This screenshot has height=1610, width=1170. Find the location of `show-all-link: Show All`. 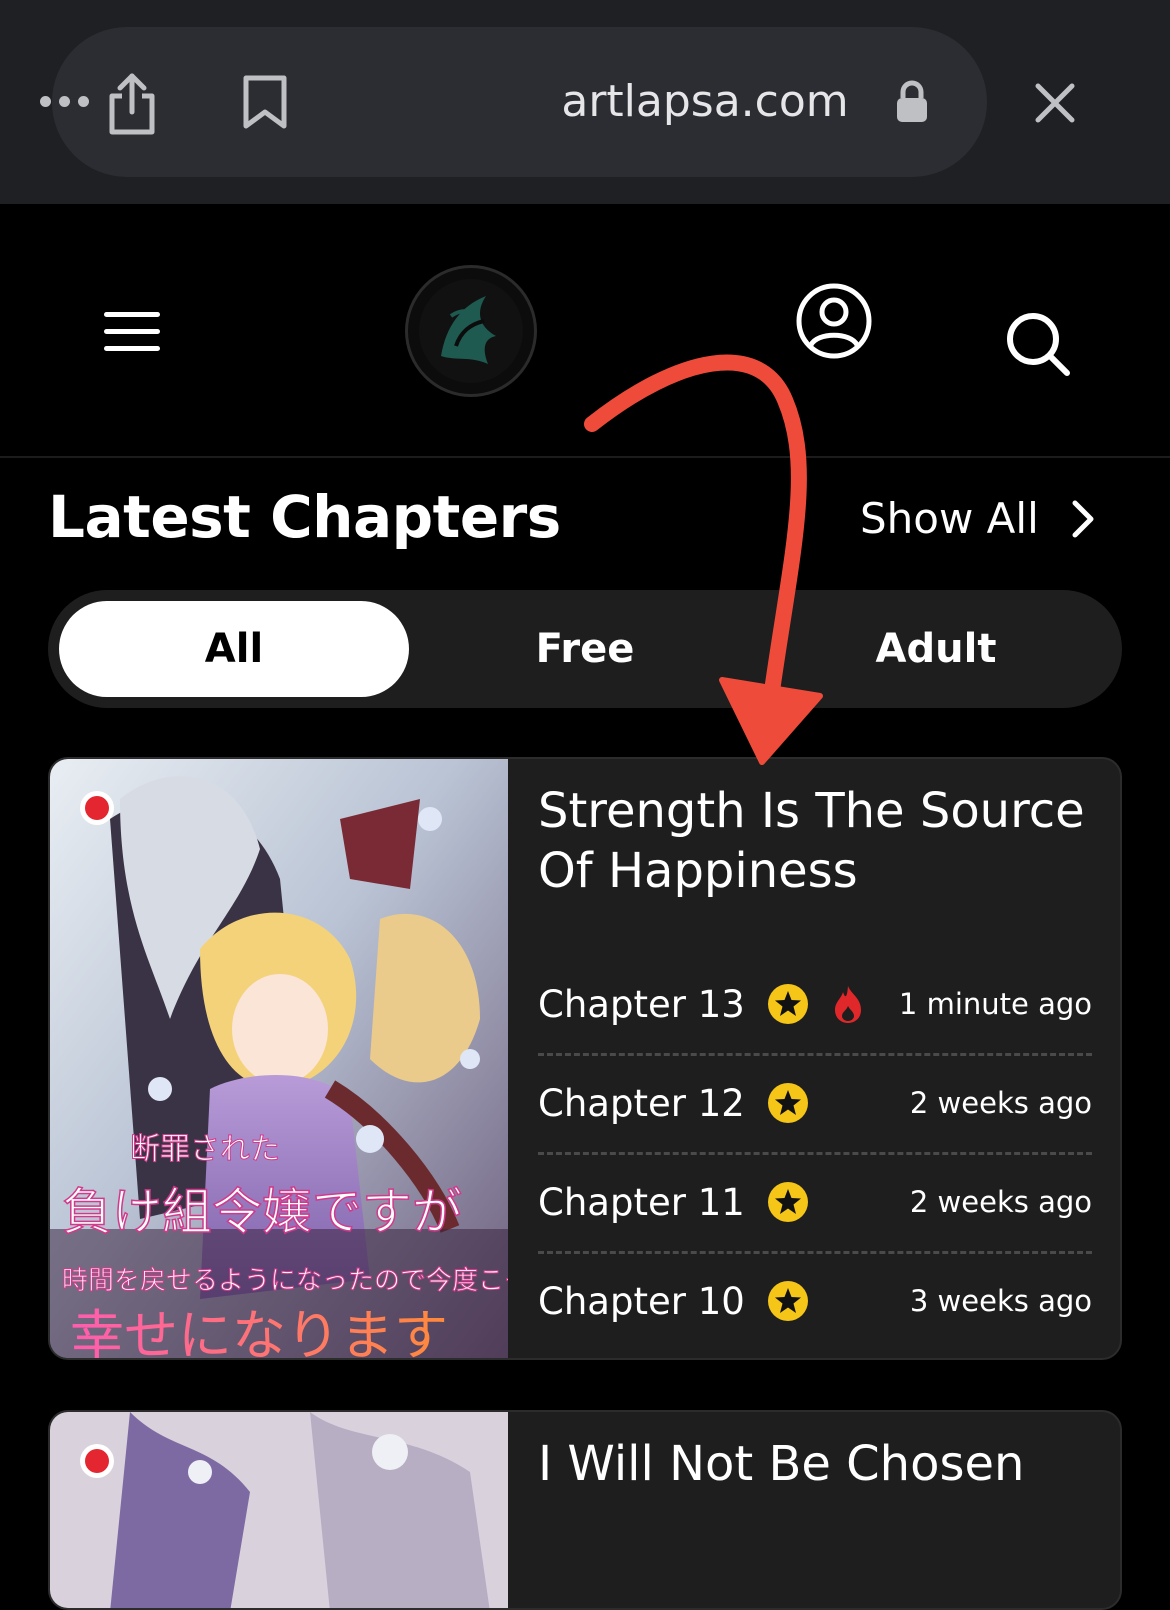

show-all-link: Show All is located at coordinates (978, 519).